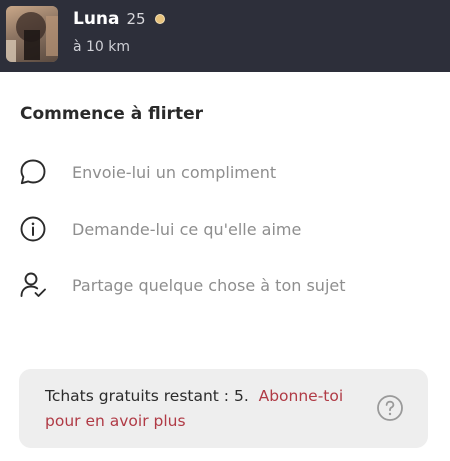 Image resolution: width=450 pixels, height=461 pixels. I want to click on suggestion-label: Partage quelque chose à ton sujet, so click(209, 285).